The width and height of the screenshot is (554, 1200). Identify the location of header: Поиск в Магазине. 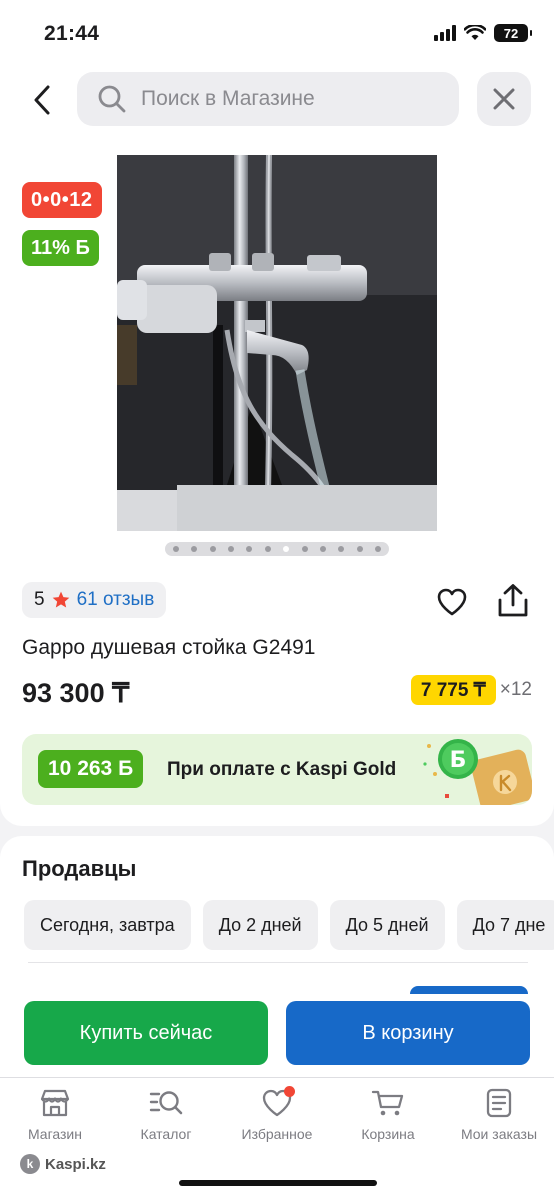
(277, 101).